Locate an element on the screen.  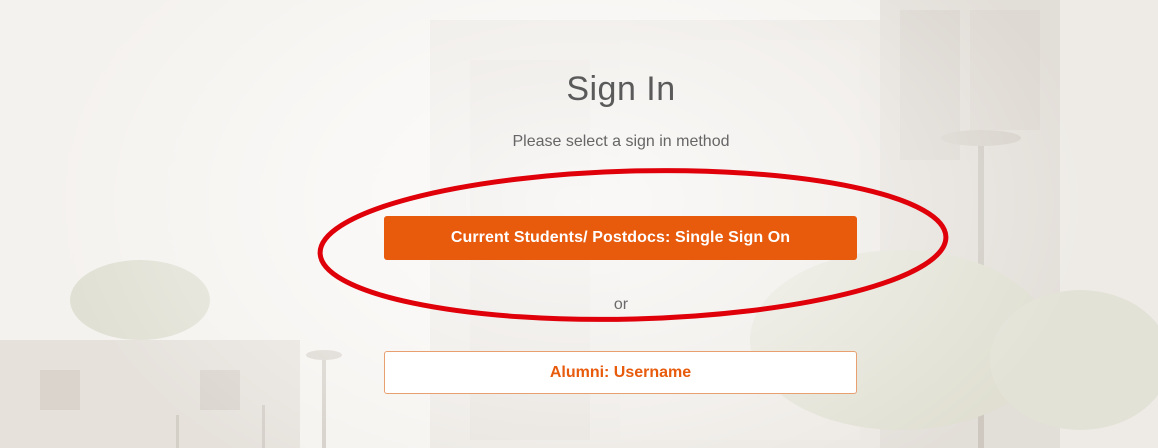
page-title: Sign In is located at coordinates (621, 89).